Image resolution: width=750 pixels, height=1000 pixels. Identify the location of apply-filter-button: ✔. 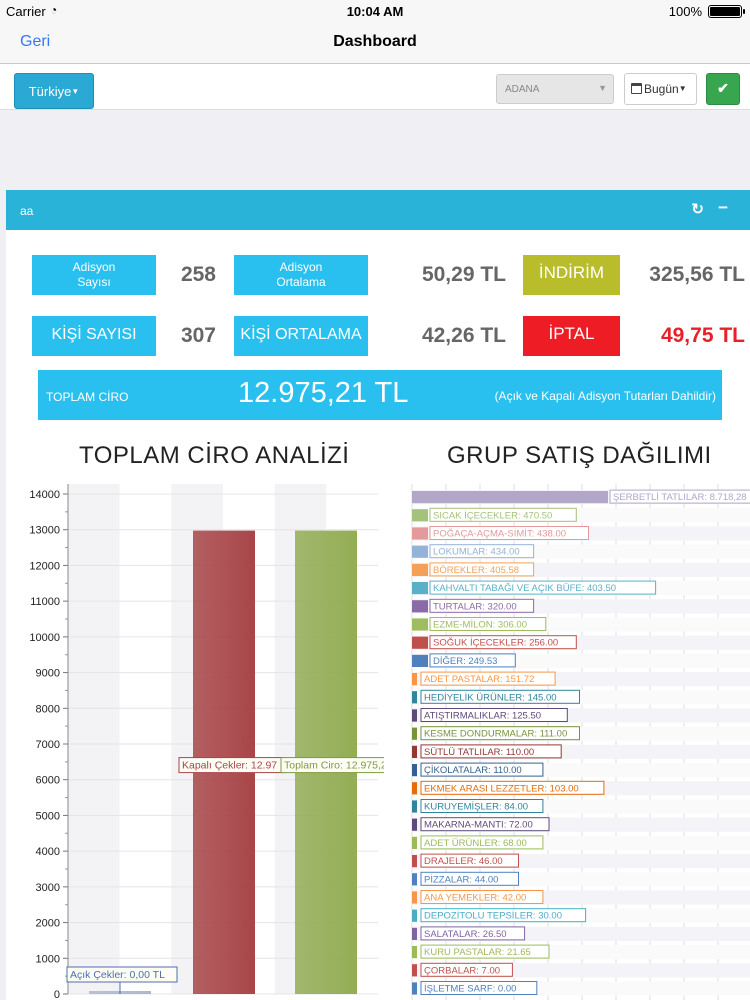
(723, 89).